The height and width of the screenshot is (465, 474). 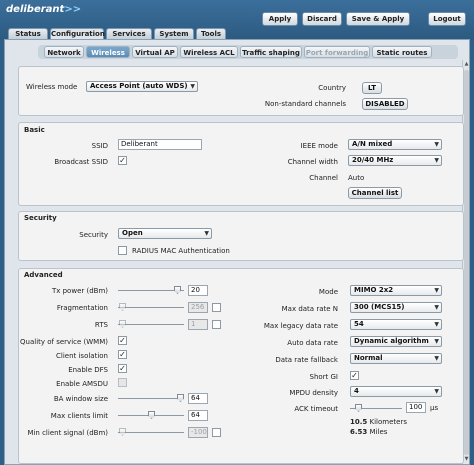 I want to click on subtab-traffic-shaping: Traffic shaping, so click(x=271, y=52).